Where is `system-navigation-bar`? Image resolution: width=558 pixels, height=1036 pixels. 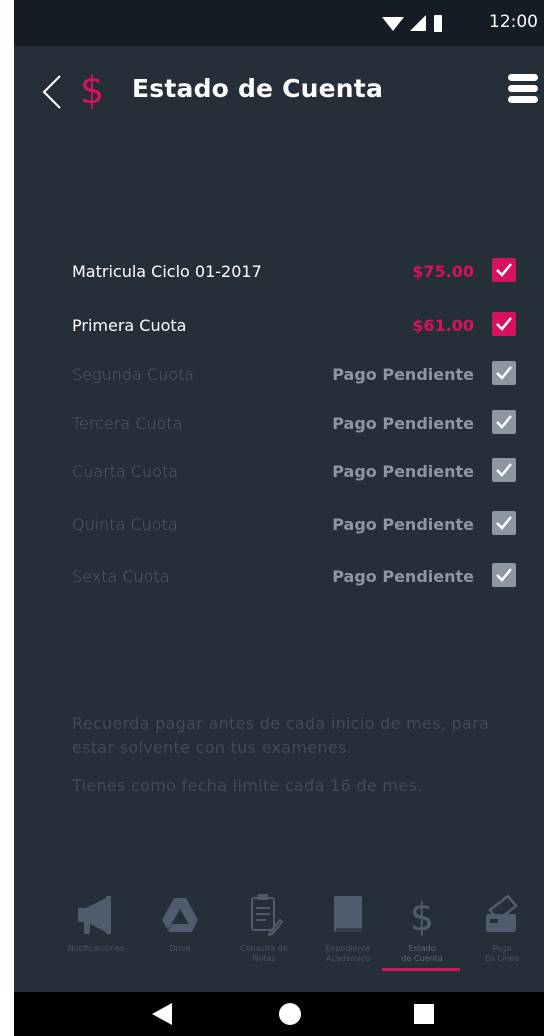
system-navigation-bar is located at coordinates (279, 1014).